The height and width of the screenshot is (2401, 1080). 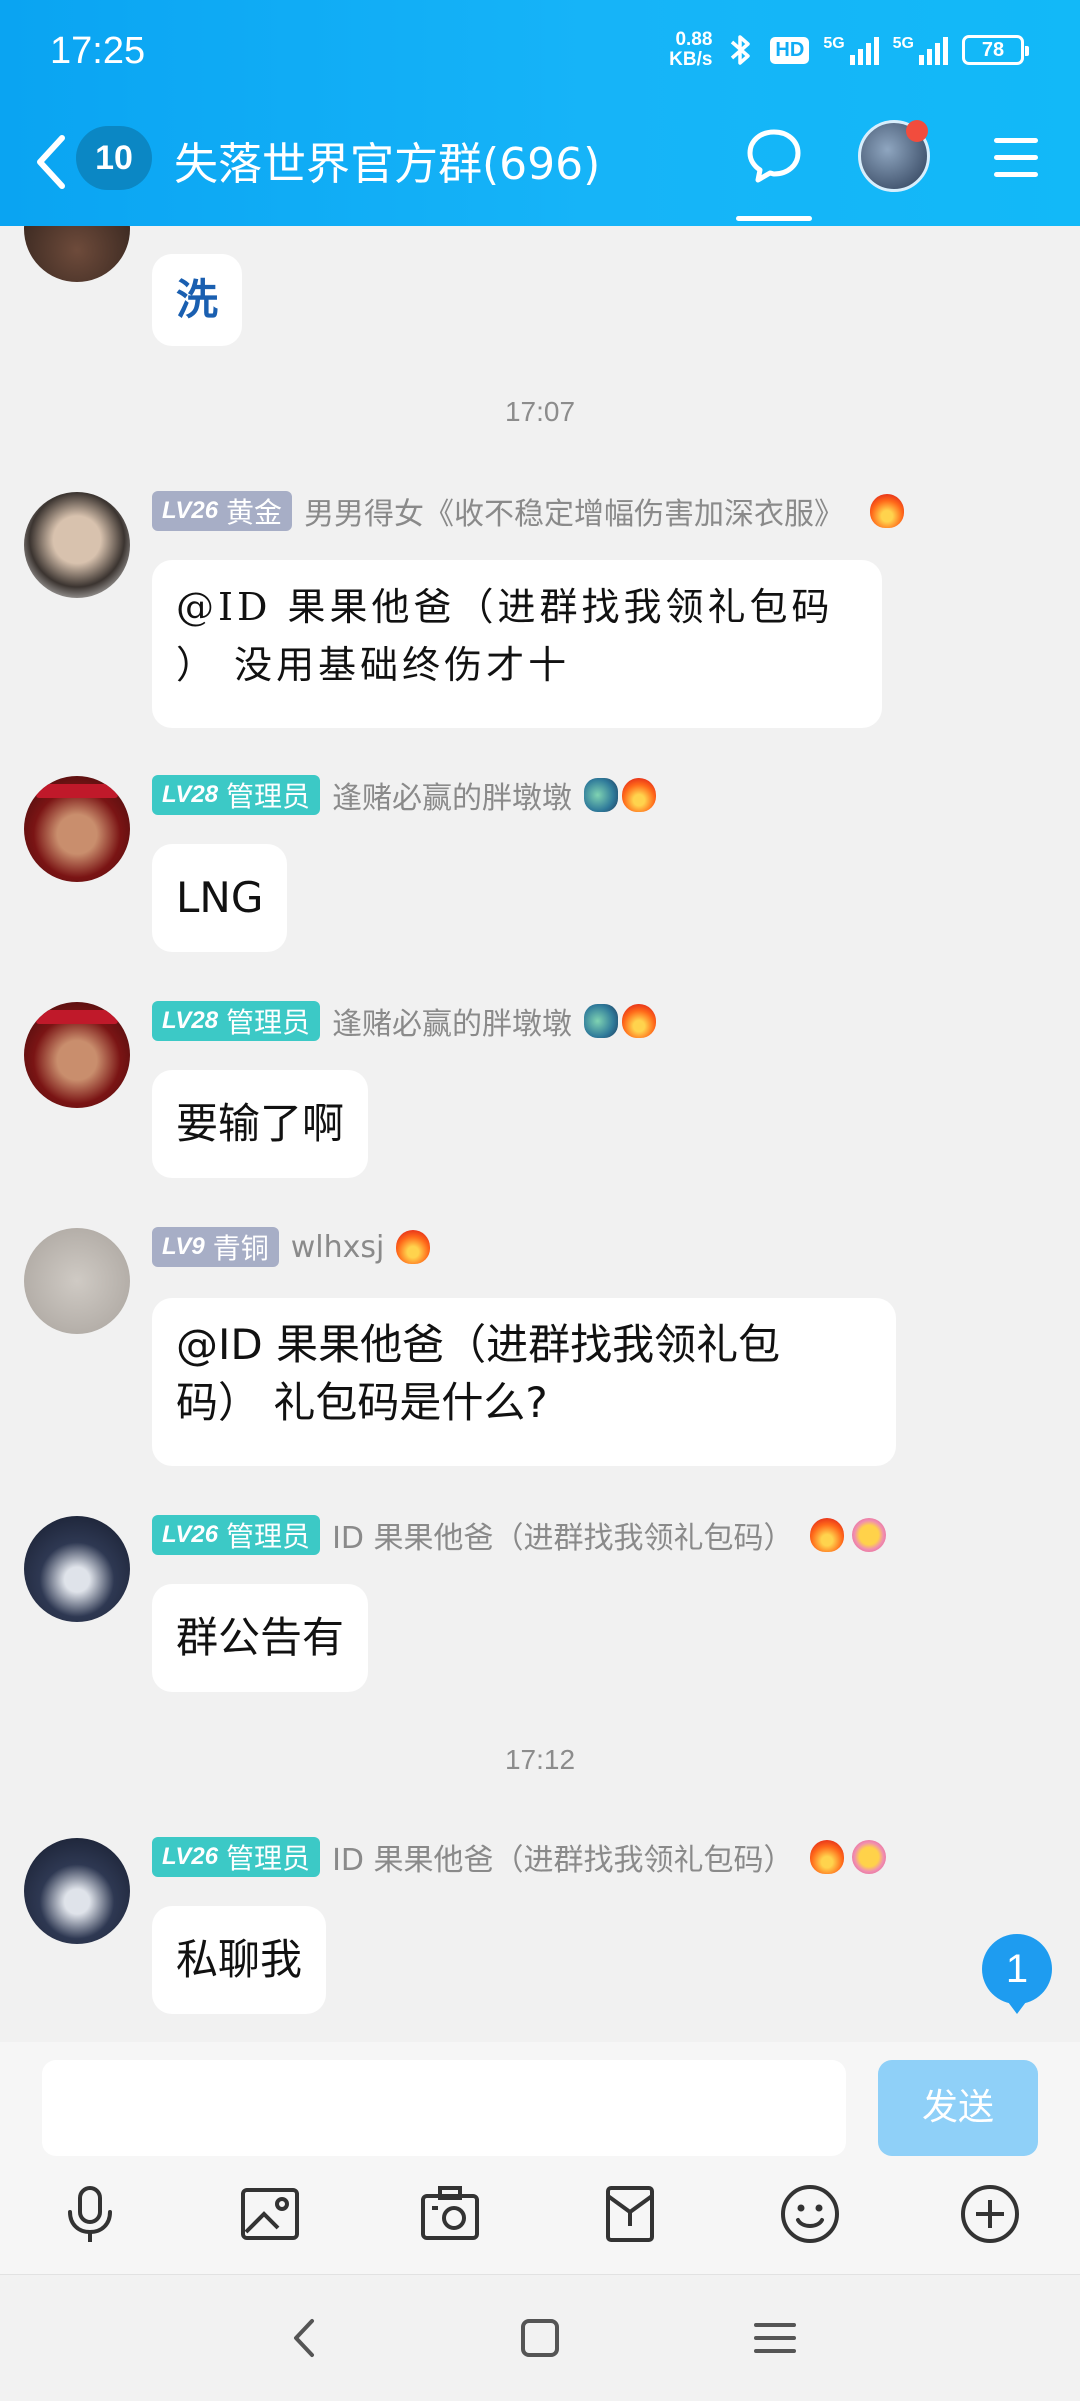 What do you see at coordinates (775, 2338) in the screenshot?
I see `system-recents-icon` at bounding box center [775, 2338].